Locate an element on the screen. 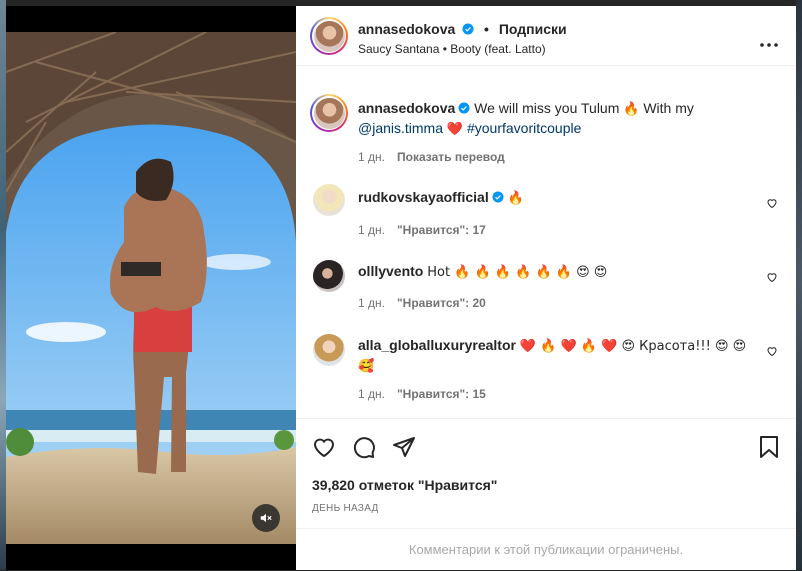 The height and width of the screenshot is (571, 802). likes-count: 39,820 отметок "Нравится" is located at coordinates (404, 485).